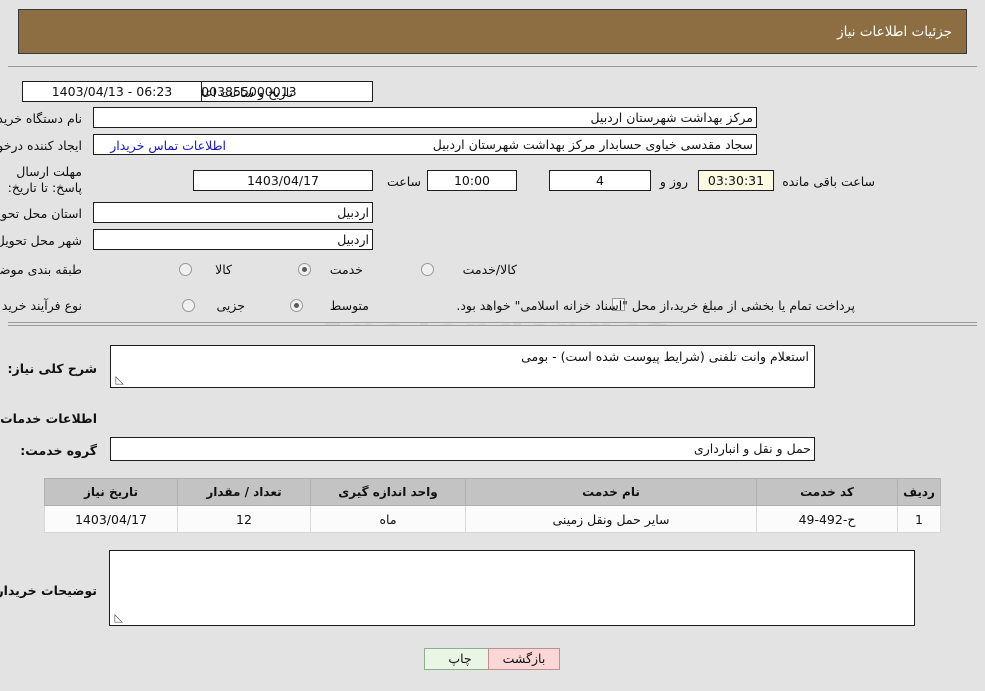 The image size is (985, 691). I want to click on deadline-label: مهلت ارسال پاسخ: تا تاریخ:, so click(44, 179).